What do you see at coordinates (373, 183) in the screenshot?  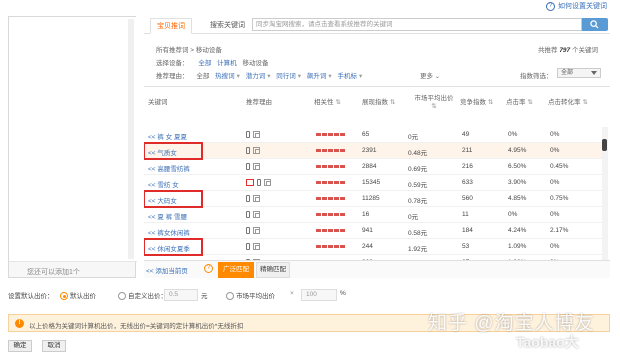 I see `table-row: << 雪纺 女 15345 0.59元 633 3.90% 0%` at bounding box center [373, 183].